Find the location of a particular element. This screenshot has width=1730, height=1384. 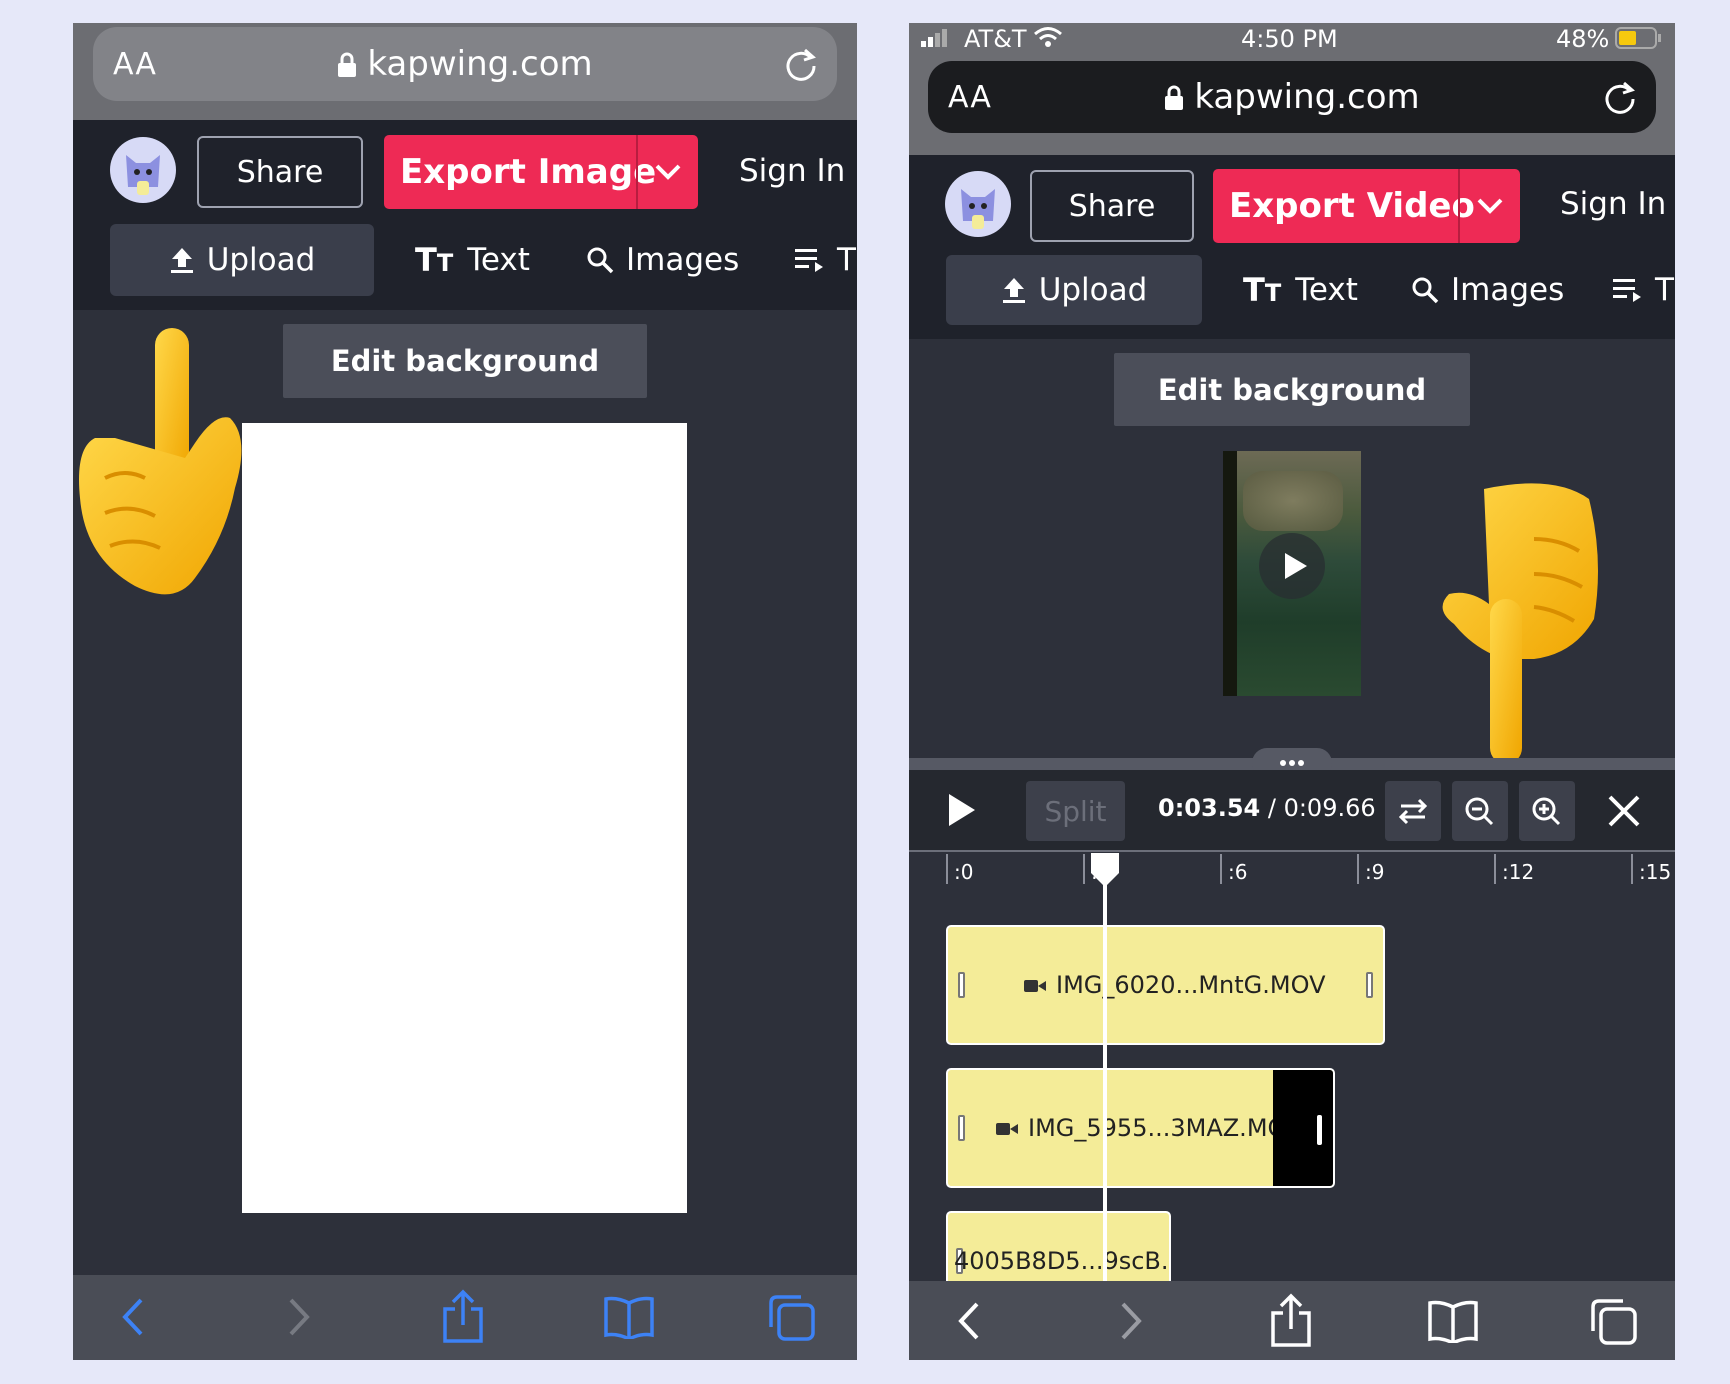

battery-percent: 48% is located at coordinates (1583, 39).